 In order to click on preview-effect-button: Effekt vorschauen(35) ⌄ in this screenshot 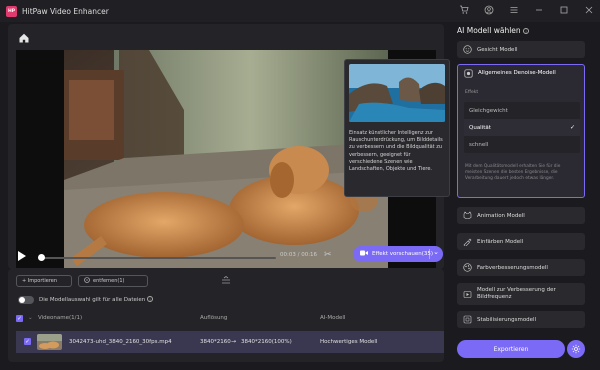, I will do `click(398, 254)`.